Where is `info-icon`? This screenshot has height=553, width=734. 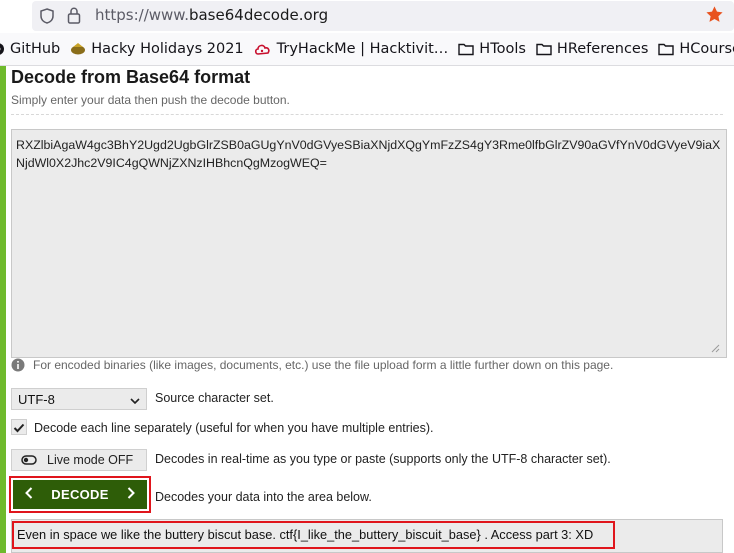
info-icon is located at coordinates (18, 365).